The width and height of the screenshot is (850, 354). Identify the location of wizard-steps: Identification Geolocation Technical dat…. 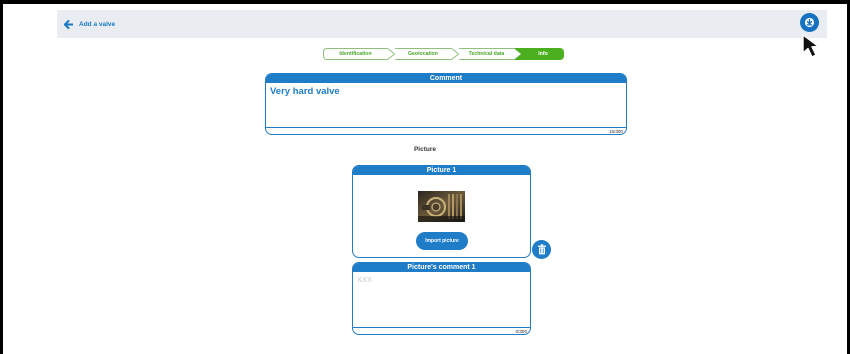
(443, 54).